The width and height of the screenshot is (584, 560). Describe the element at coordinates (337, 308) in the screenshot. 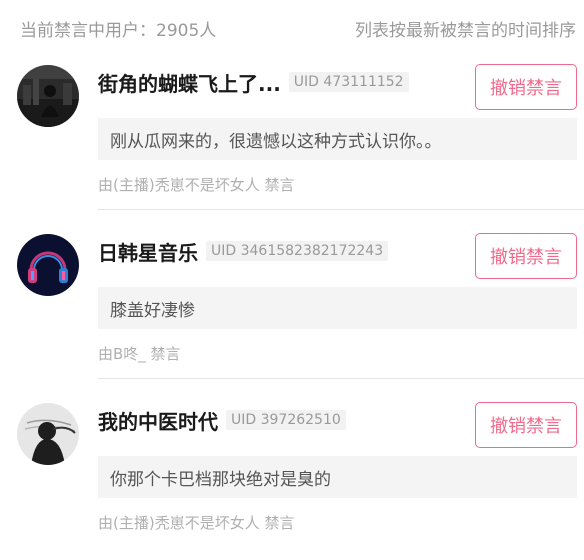

I see `banned-message: 膝盖好凄惨` at that location.